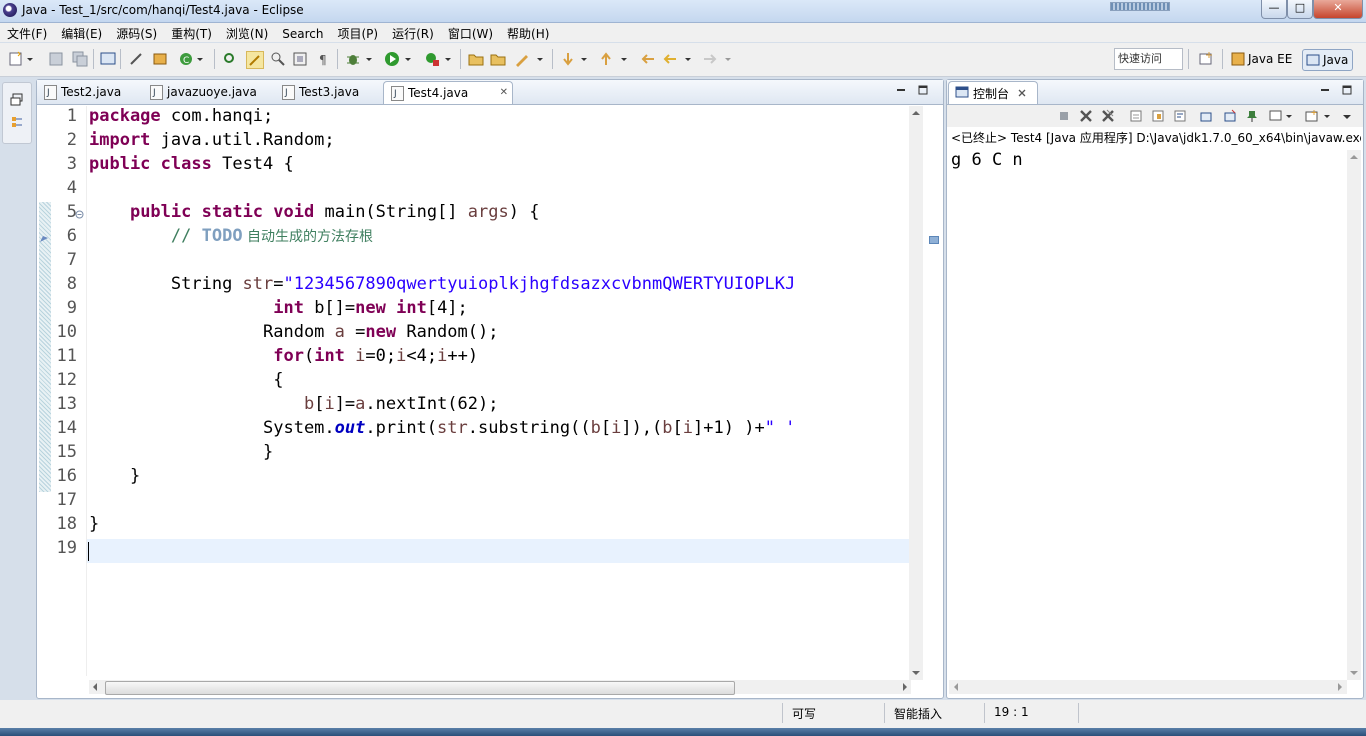 This screenshot has width=1366, height=736. Describe the element at coordinates (56, 59) in the screenshot. I see `save-icon` at that location.